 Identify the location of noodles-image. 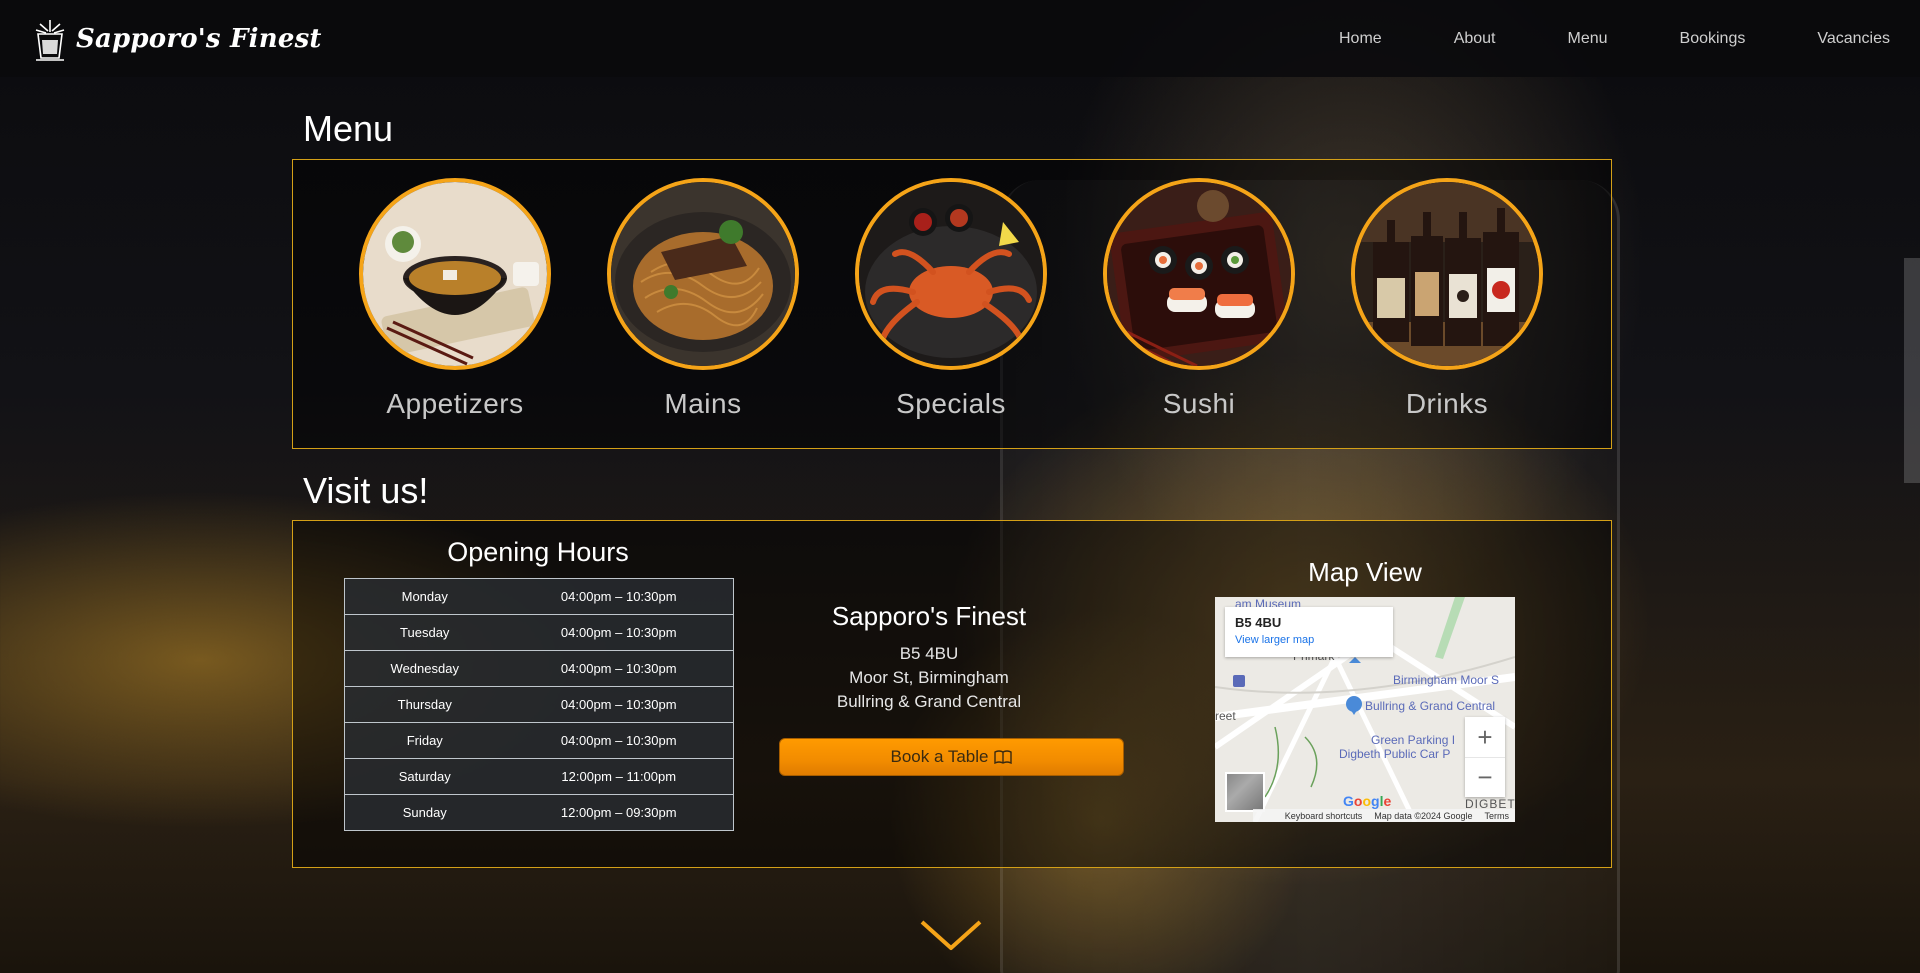
(703, 274).